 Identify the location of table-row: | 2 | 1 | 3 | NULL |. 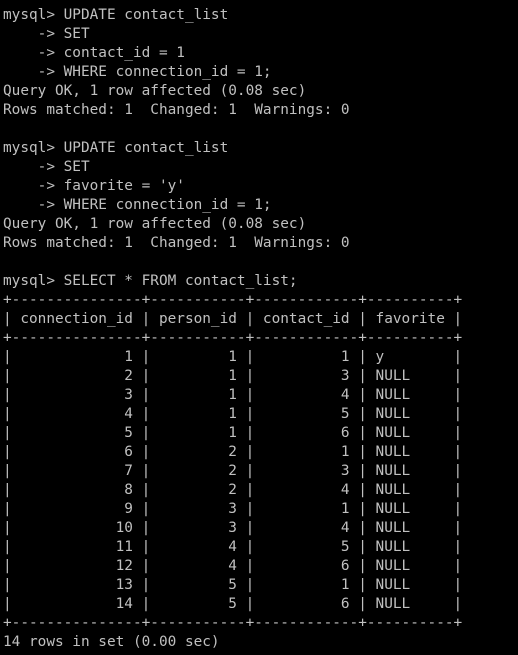
(233, 376).